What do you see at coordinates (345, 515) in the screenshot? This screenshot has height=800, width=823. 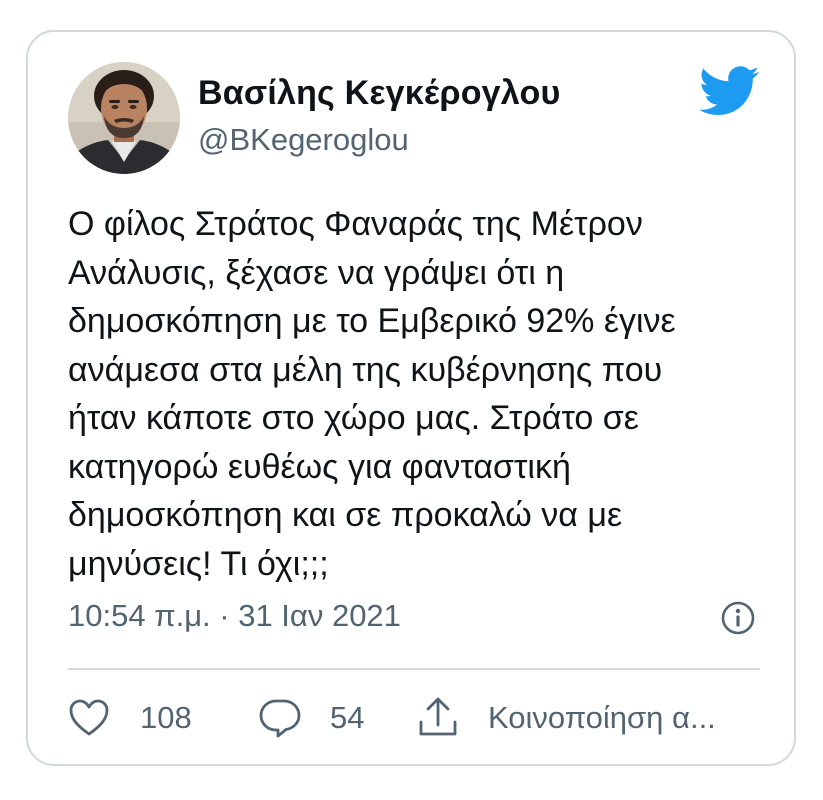 I see `tweet-text-line: δημοσκόπηση και σε προκαλώ να με` at bounding box center [345, 515].